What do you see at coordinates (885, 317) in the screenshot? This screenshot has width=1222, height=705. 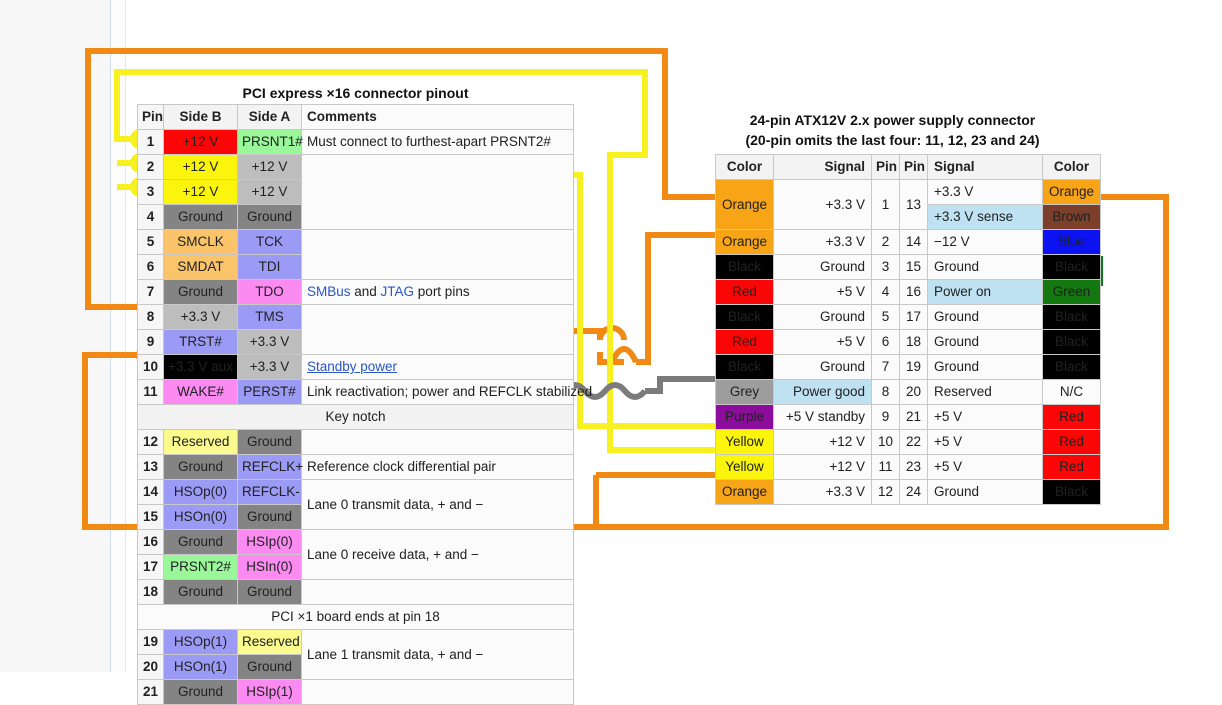 I see `atx-cell-pin-left: 5` at bounding box center [885, 317].